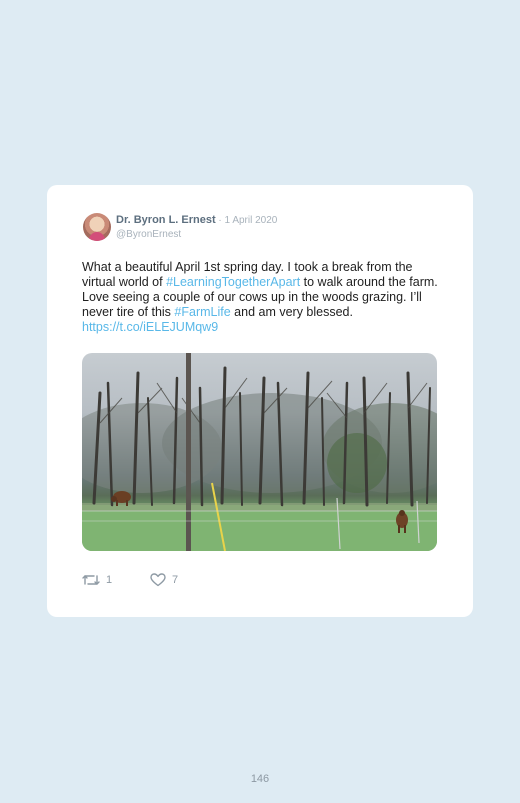 This screenshot has height=803, width=520. Describe the element at coordinates (109, 580) in the screenshot. I see `retweet-count: 1` at that location.